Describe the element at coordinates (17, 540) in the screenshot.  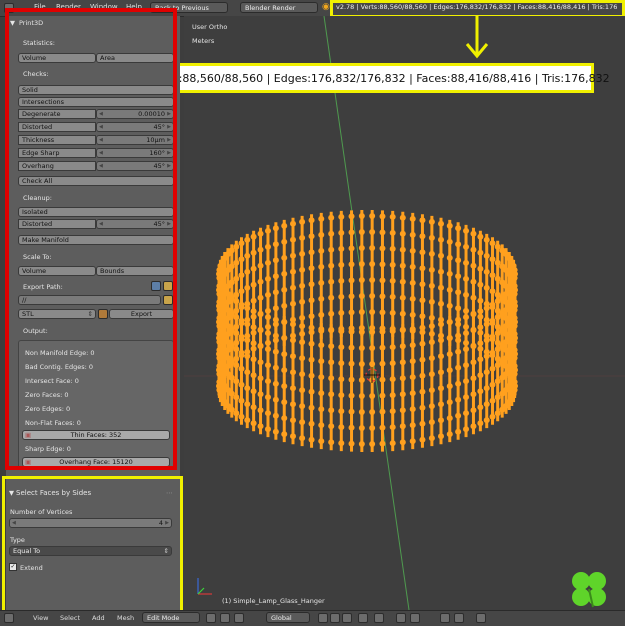
I see `type-label: Type` at that location.